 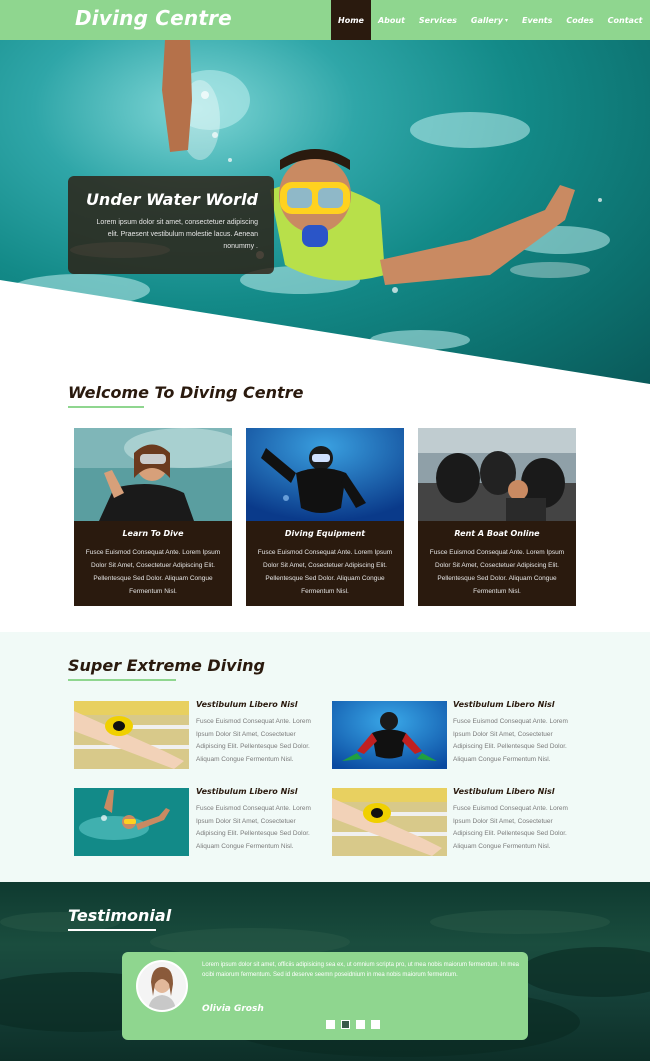 What do you see at coordinates (353, 1024) in the screenshot?
I see `carousel-dots` at bounding box center [353, 1024].